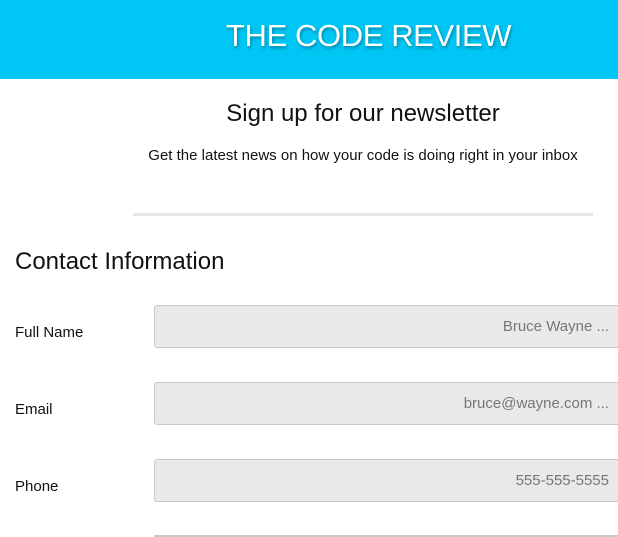  I want to click on site-title: THE CODE REVIEW, so click(369, 35).